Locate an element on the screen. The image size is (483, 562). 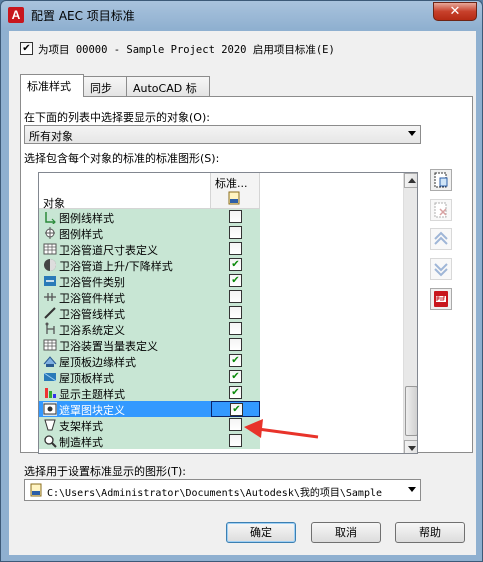
grid-row: 制造样式 is located at coordinates (221, 441).